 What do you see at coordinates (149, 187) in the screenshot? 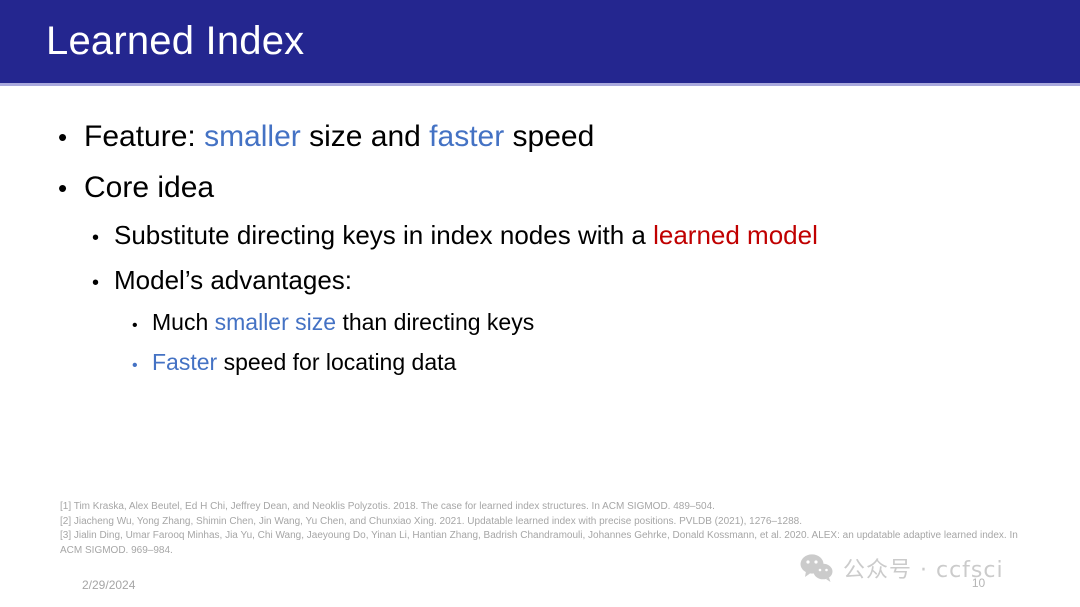
I see `bullet-core-idea-text: Core idea` at bounding box center [149, 187].